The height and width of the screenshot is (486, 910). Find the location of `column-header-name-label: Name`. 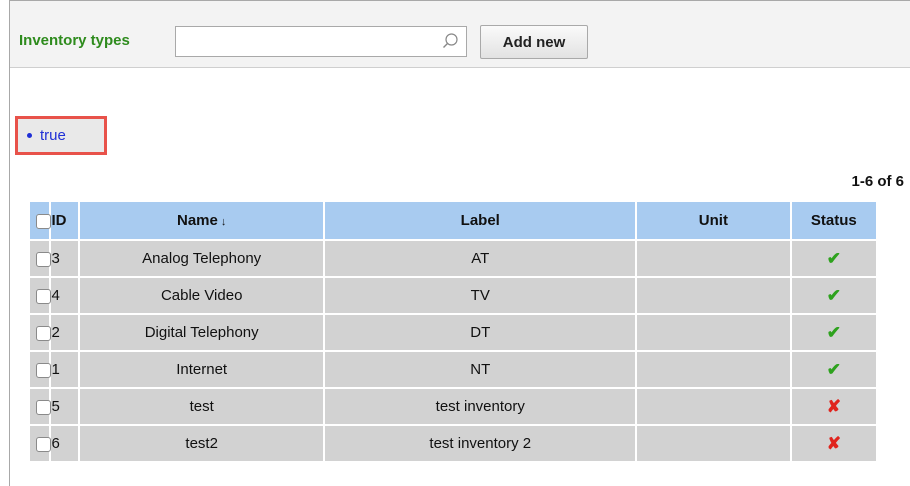

column-header-name-label: Name is located at coordinates (197, 220).